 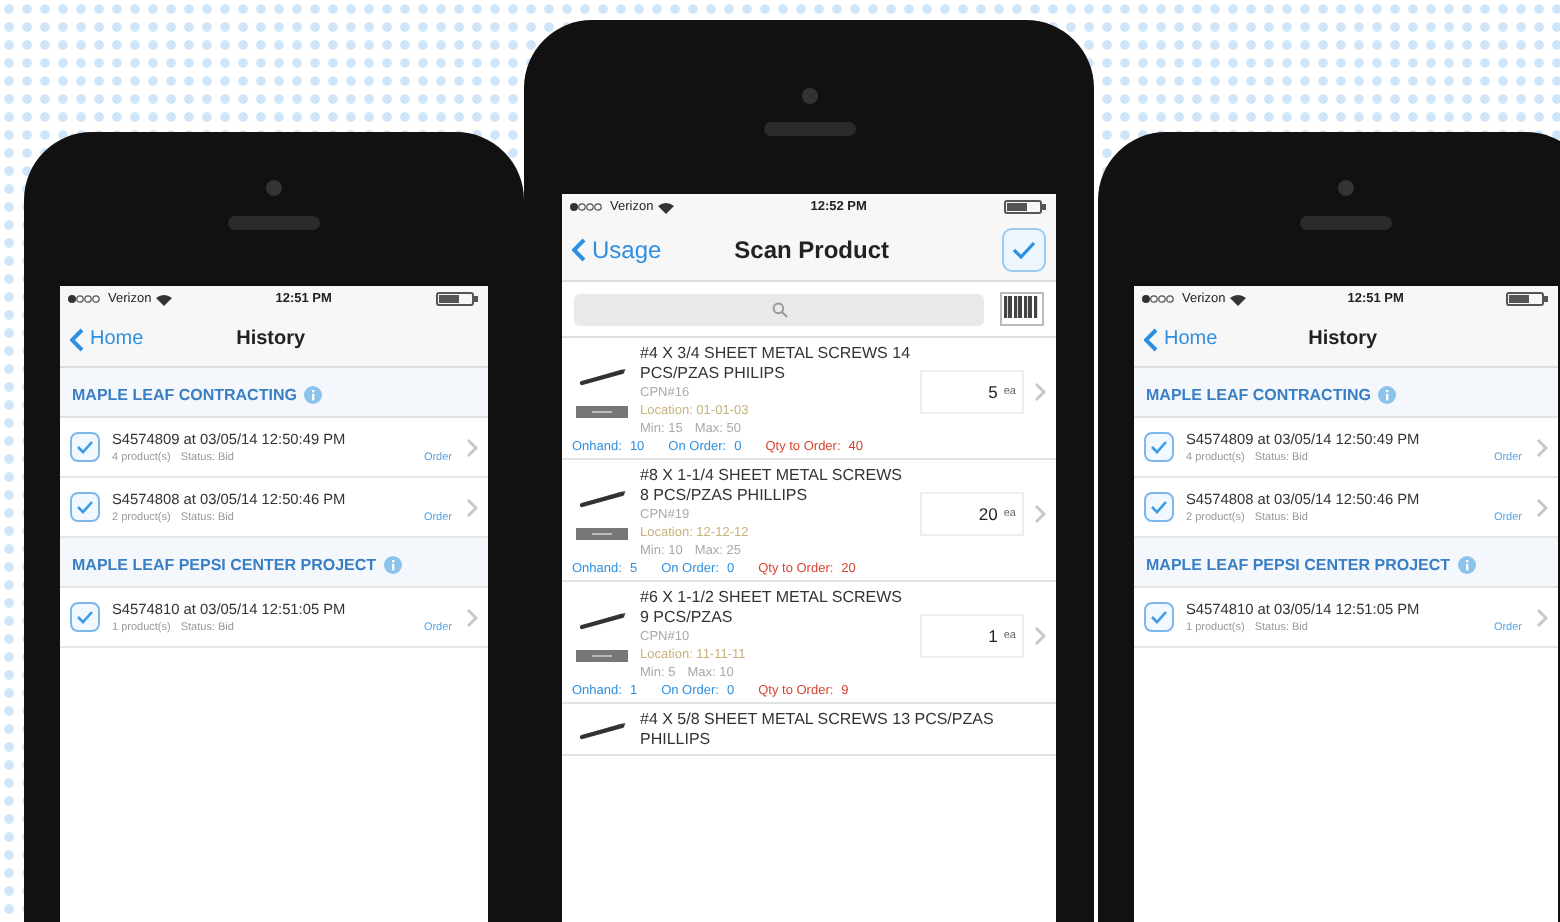 What do you see at coordinates (993, 635) in the screenshot?
I see `quantity-value: 1` at bounding box center [993, 635].